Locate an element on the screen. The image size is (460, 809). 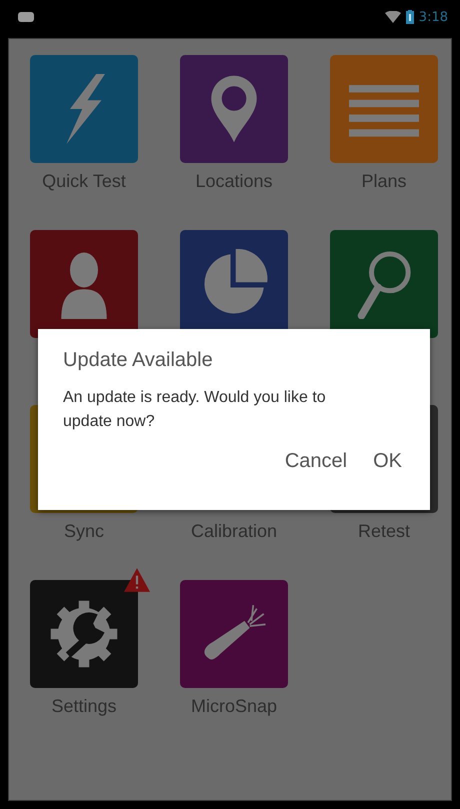
tile-label: Locations is located at coordinates (234, 181).